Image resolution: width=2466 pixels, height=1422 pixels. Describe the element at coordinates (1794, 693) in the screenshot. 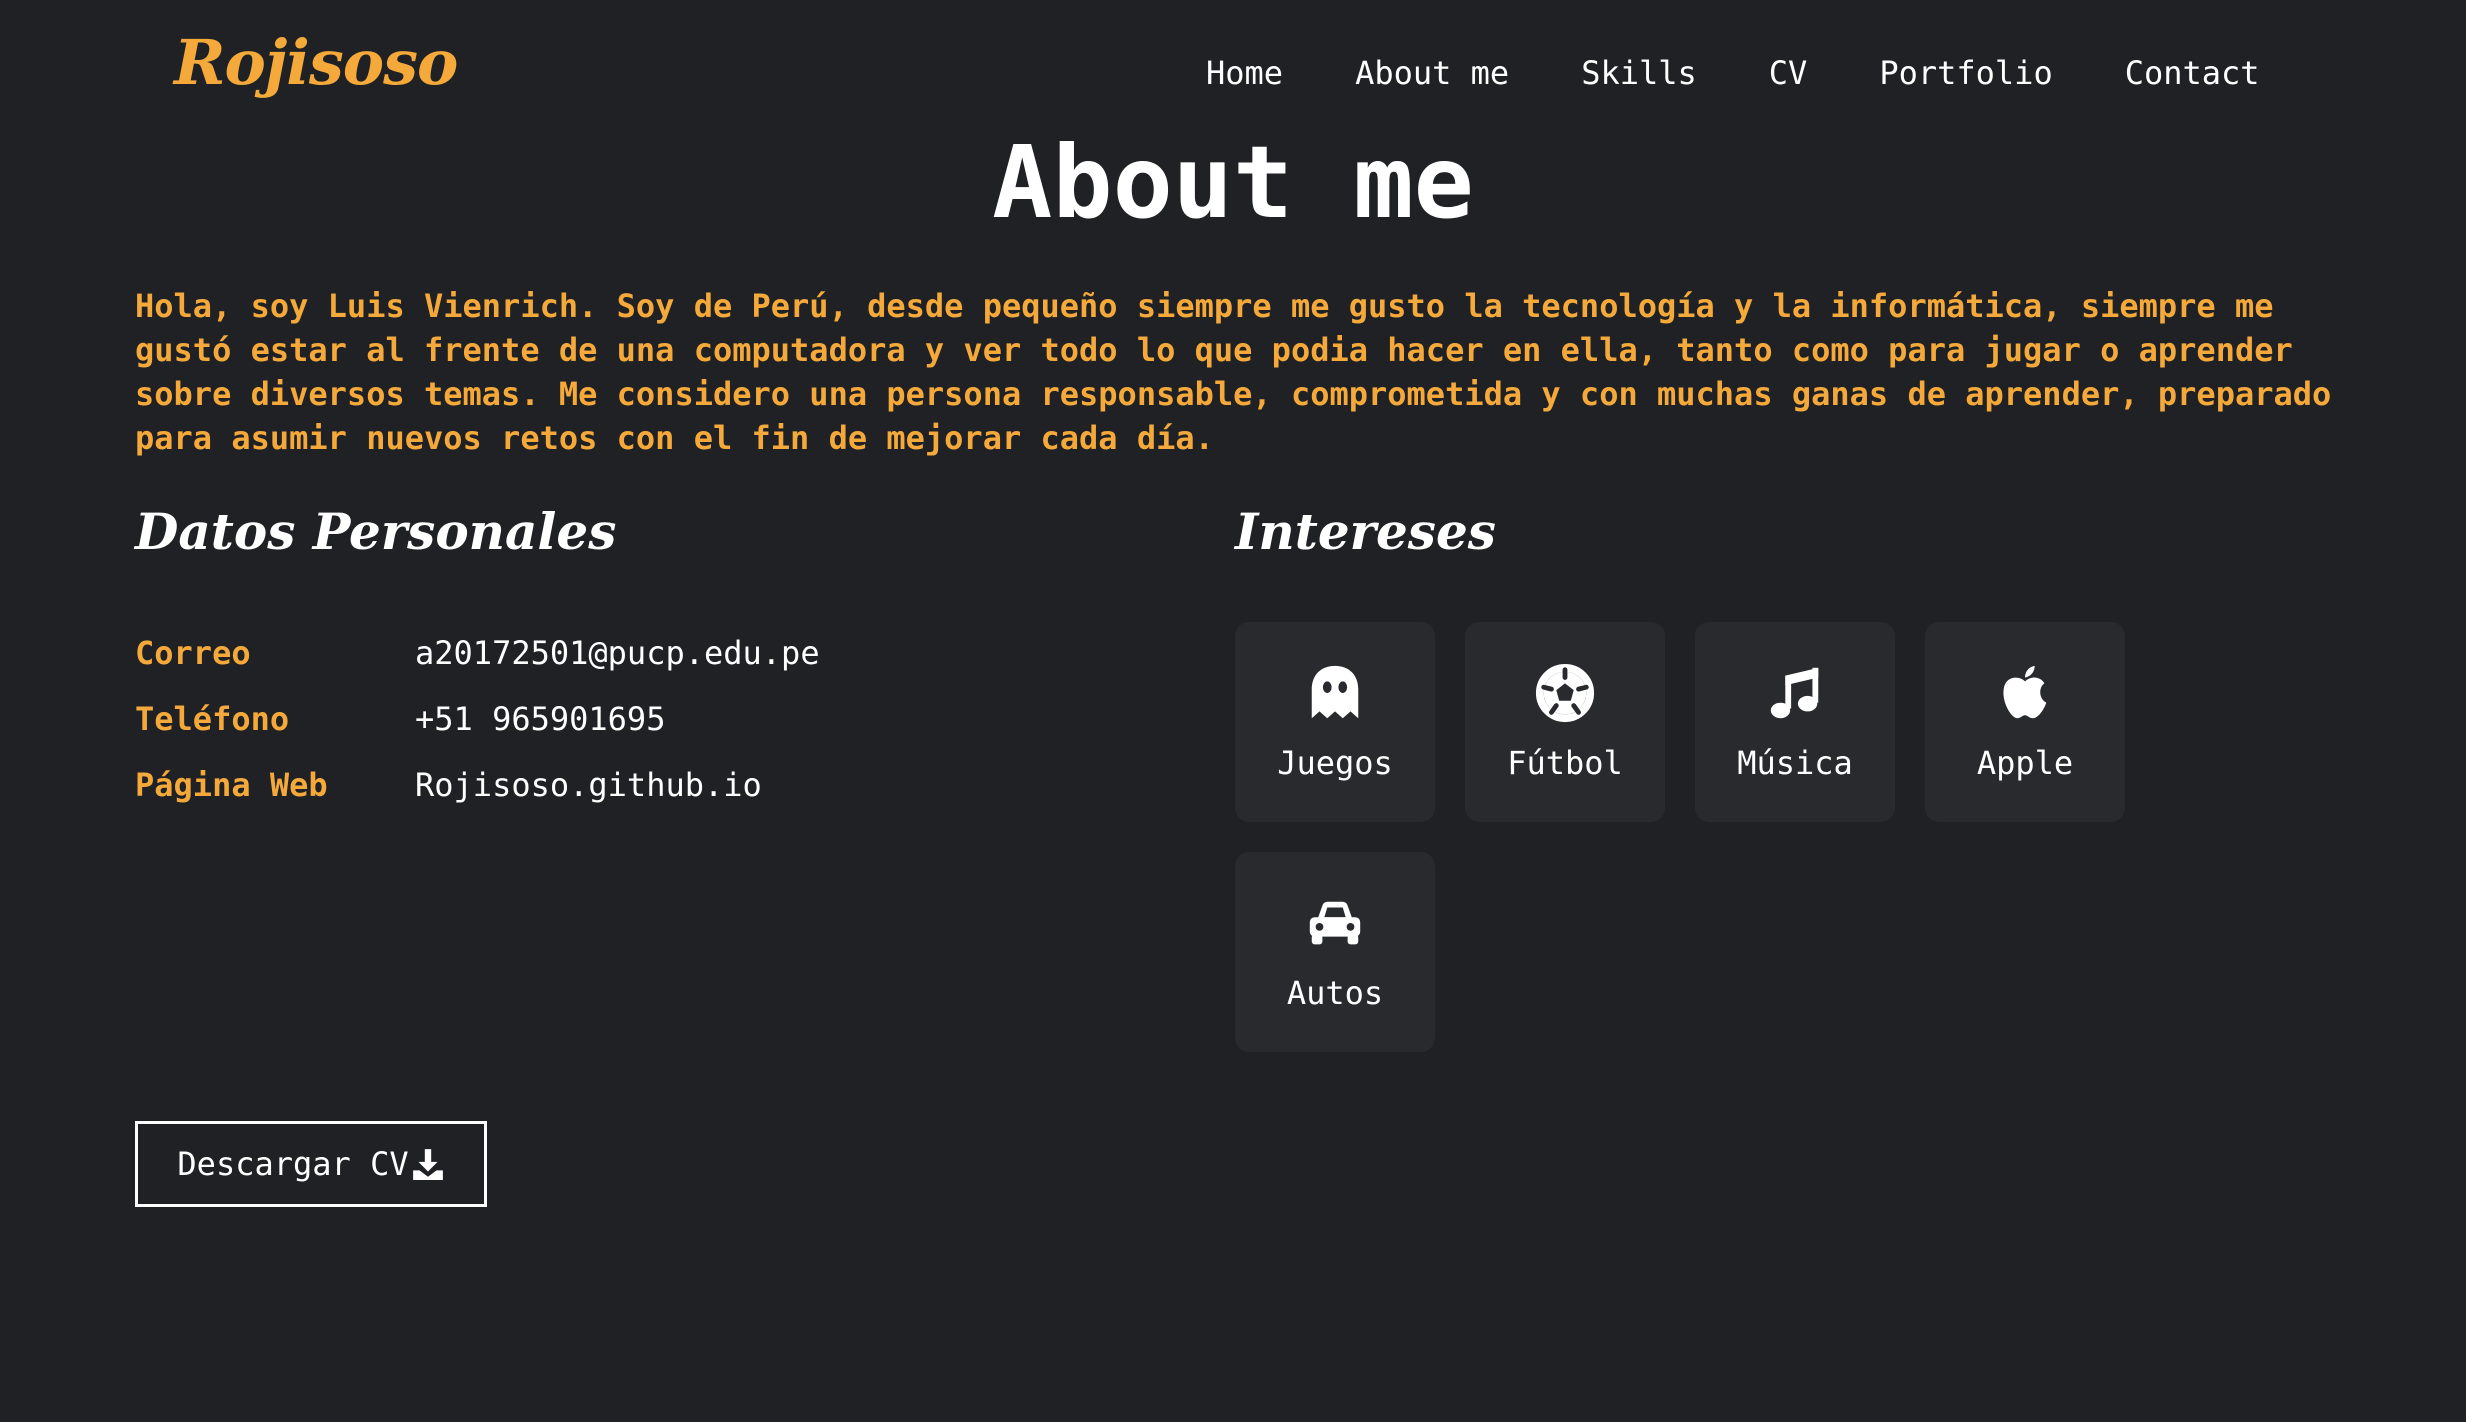

I see `music-note-icon` at that location.